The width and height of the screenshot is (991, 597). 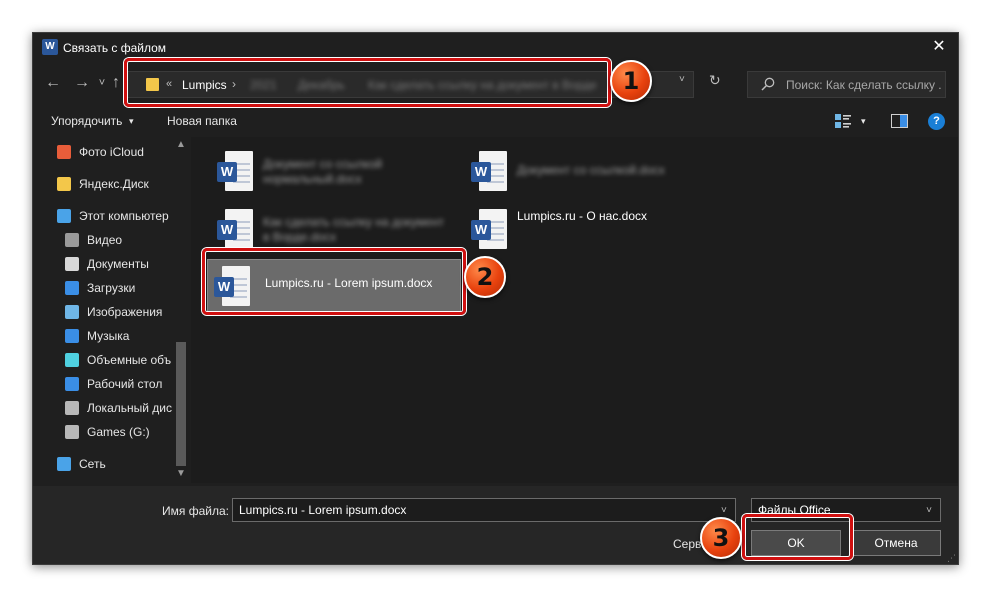 I want to click on scroll-up-icon: ▲, so click(x=181, y=144).